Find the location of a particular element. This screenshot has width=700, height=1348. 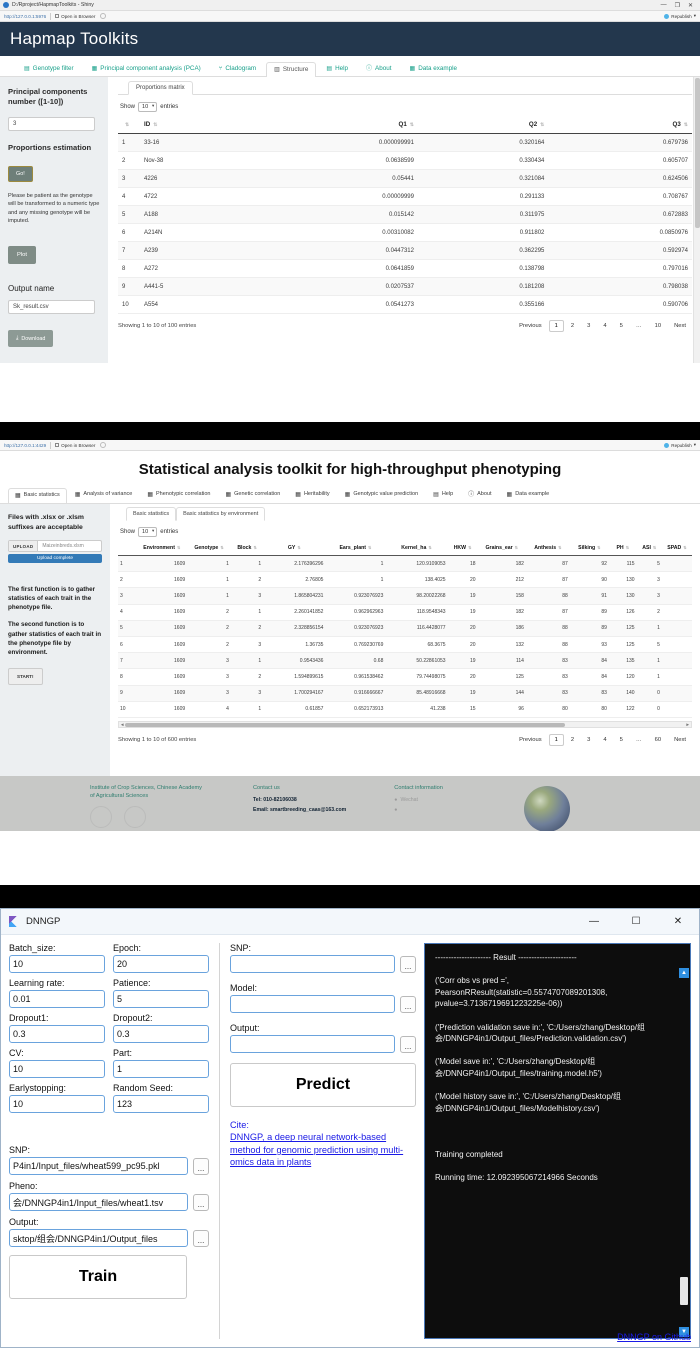

column-header-grains_ear: Grains_ear ⇅ is located at coordinates (501, 548).